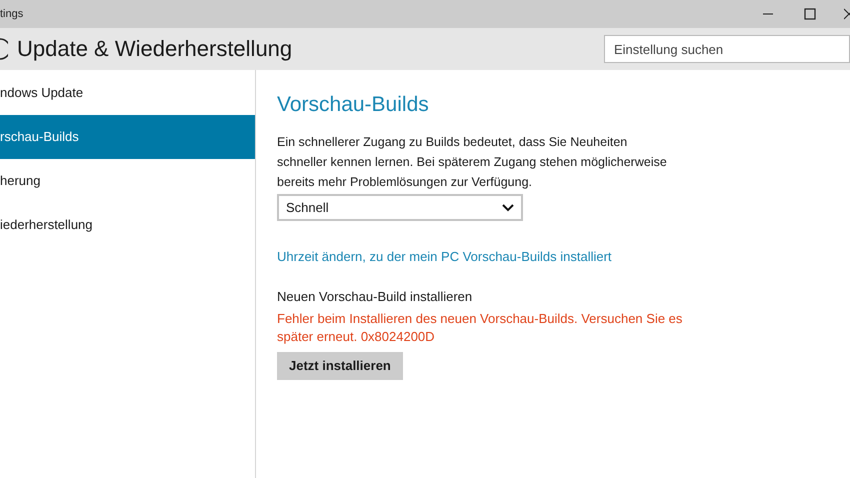 The height and width of the screenshot is (478, 850). I want to click on ring-dropdown: Schnell, so click(400, 207).